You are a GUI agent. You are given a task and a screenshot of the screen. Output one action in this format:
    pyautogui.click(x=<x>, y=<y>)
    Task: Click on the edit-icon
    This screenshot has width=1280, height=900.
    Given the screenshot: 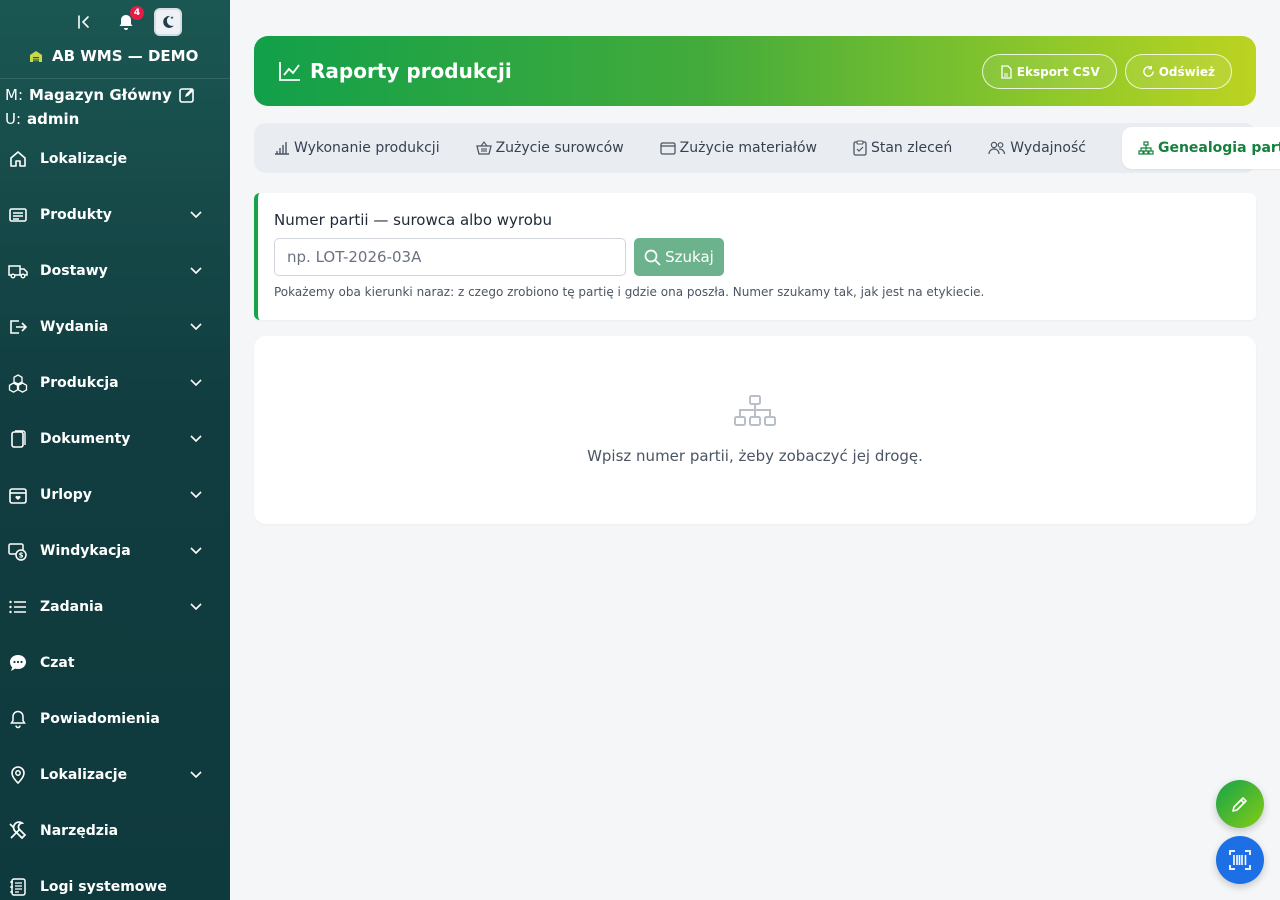 What is the action you would take?
    pyautogui.click(x=187, y=95)
    